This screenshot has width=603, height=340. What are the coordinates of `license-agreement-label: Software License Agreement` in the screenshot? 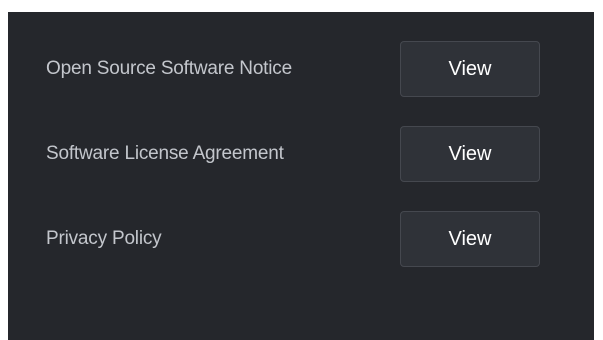 It's located at (165, 153).